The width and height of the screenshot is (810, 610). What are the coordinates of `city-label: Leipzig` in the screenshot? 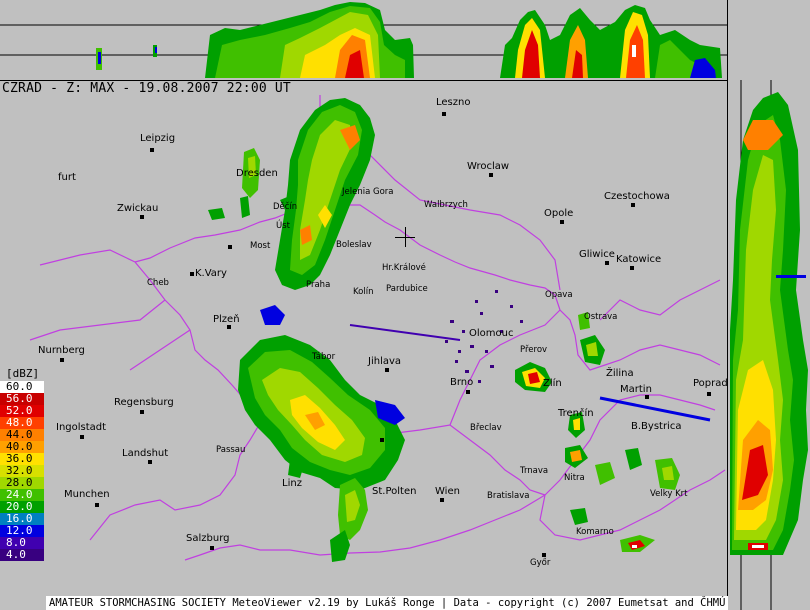 It's located at (158, 138).